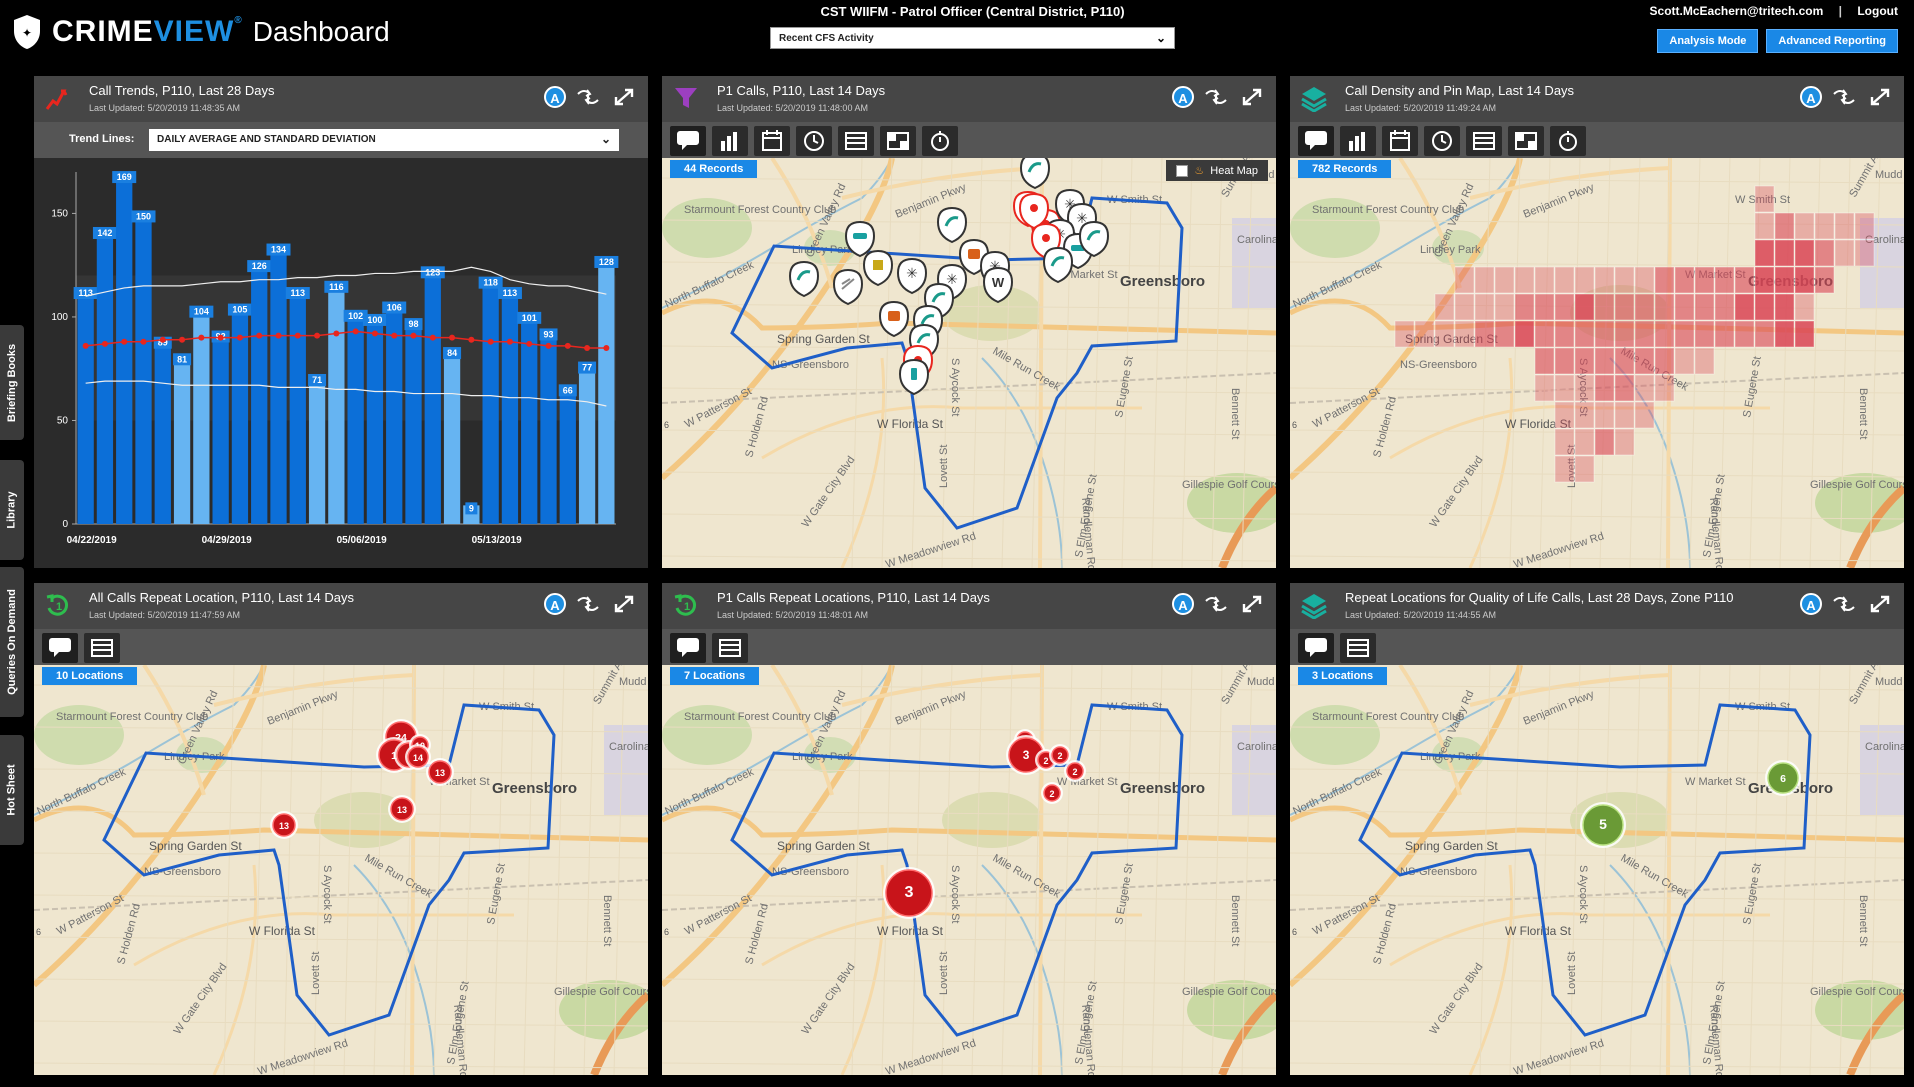  Describe the element at coordinates (384, 140) in the screenshot. I see `trend-lines-select: DAILY AVERAGE AND STANDARD DEVIATION ⌄` at that location.